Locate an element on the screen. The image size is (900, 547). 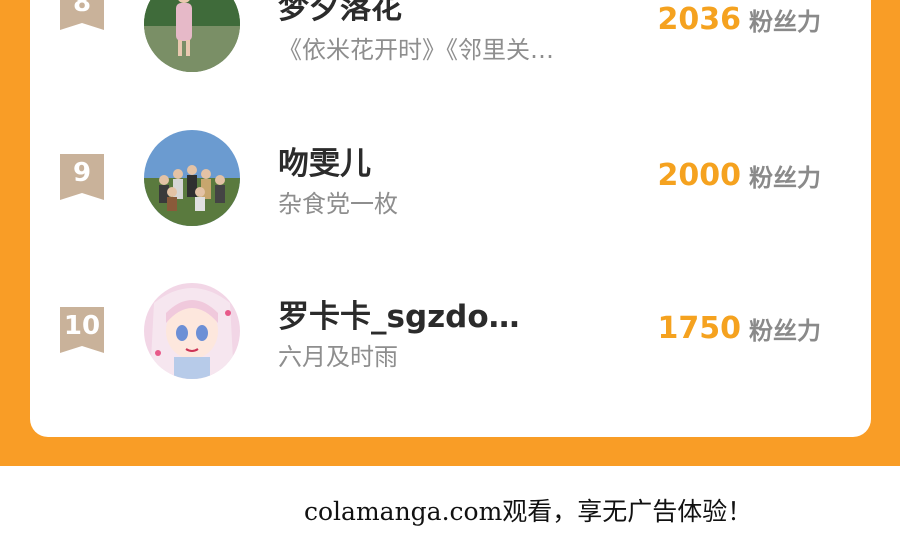
rank-badge: 10 is located at coordinates (82, 330).